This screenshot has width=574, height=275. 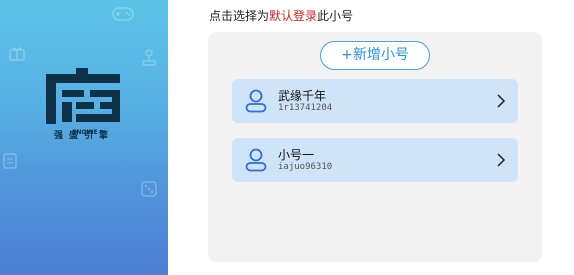 What do you see at coordinates (296, 155) in the screenshot?
I see `account-name: 小号一` at bounding box center [296, 155].